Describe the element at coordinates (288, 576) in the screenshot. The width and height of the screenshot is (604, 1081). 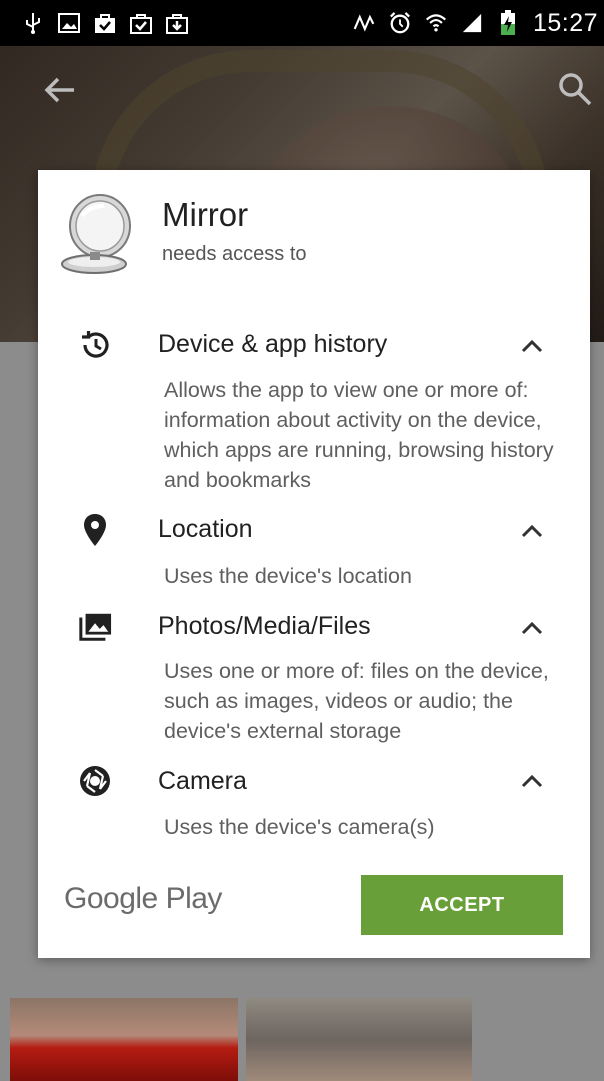
I see `permission-desc-location: Uses the device's location` at that location.